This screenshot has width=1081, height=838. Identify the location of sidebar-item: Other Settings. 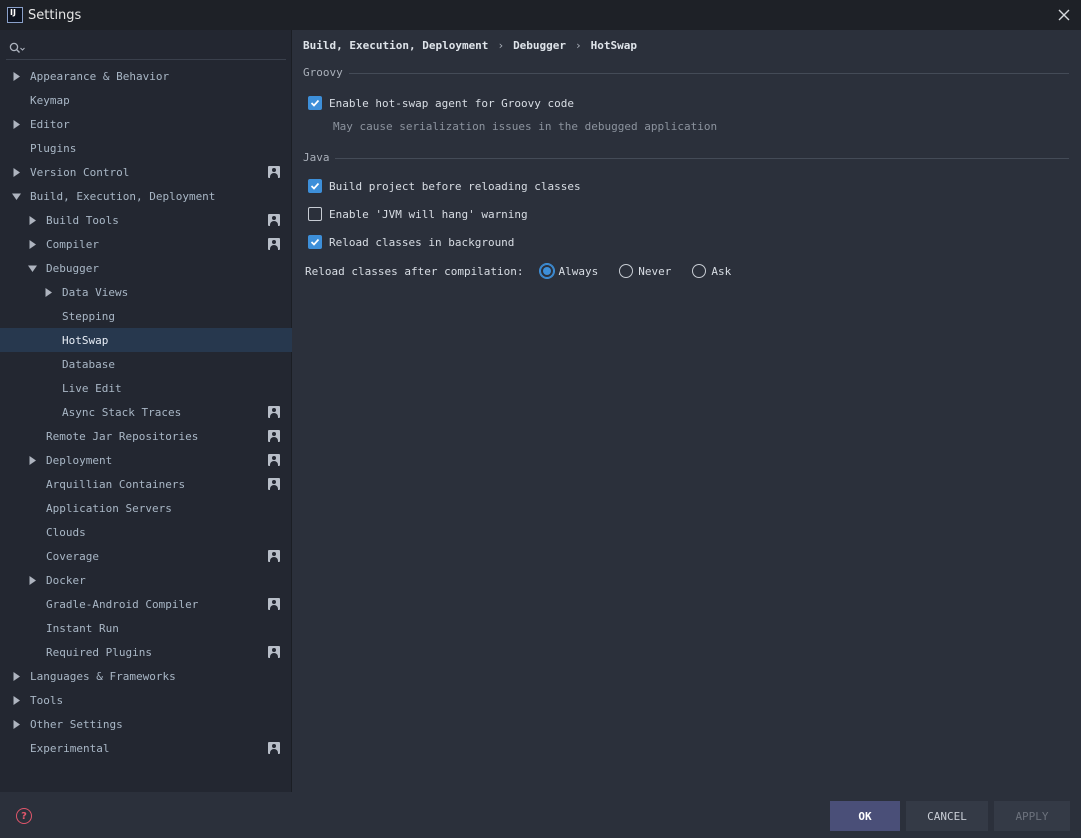
(146, 724).